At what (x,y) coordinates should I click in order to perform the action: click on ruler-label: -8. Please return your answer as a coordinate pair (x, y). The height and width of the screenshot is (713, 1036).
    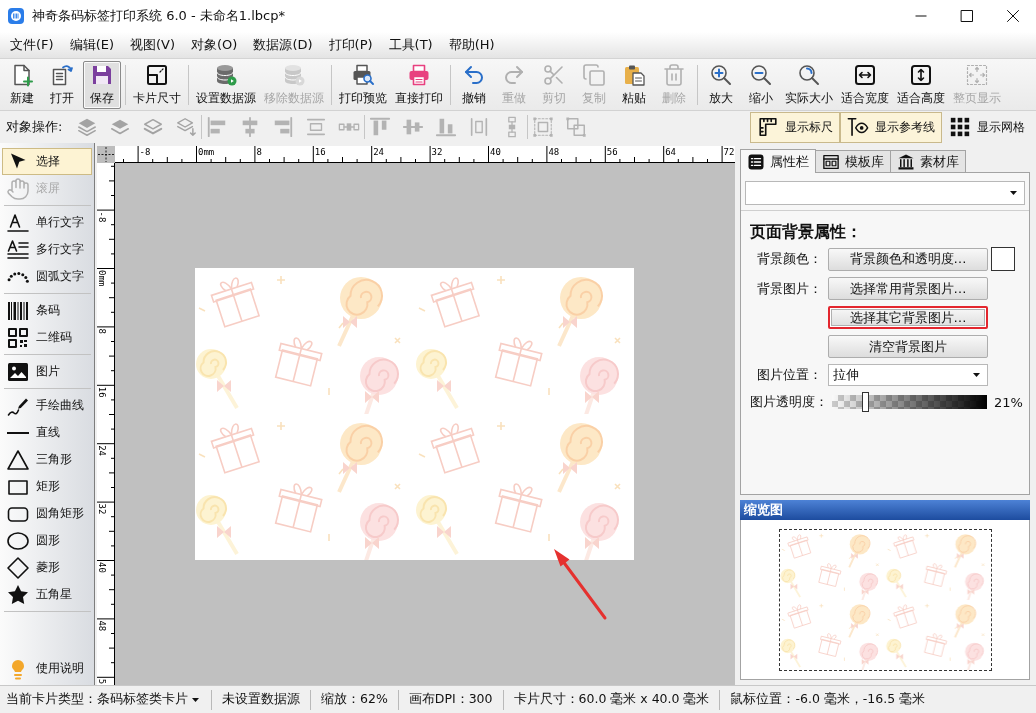
    Looking at the image, I should click on (102, 217).